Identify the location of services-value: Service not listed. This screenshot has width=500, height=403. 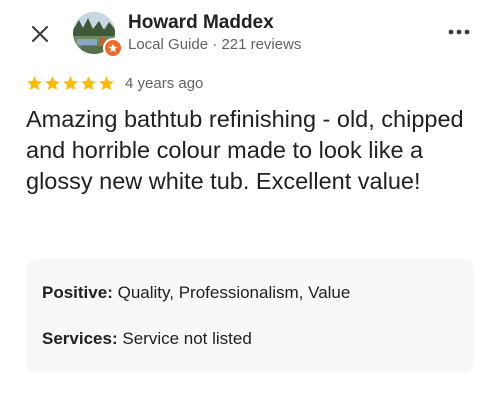
(187, 338).